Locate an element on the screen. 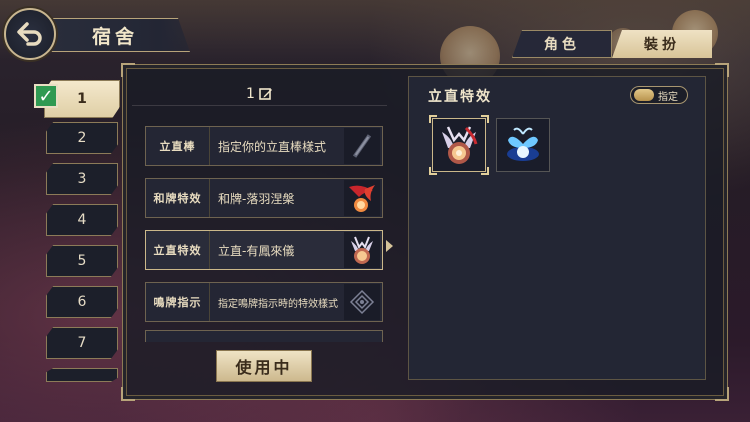 This screenshot has height=422, width=750. tab-role: 角色 is located at coordinates (562, 44).